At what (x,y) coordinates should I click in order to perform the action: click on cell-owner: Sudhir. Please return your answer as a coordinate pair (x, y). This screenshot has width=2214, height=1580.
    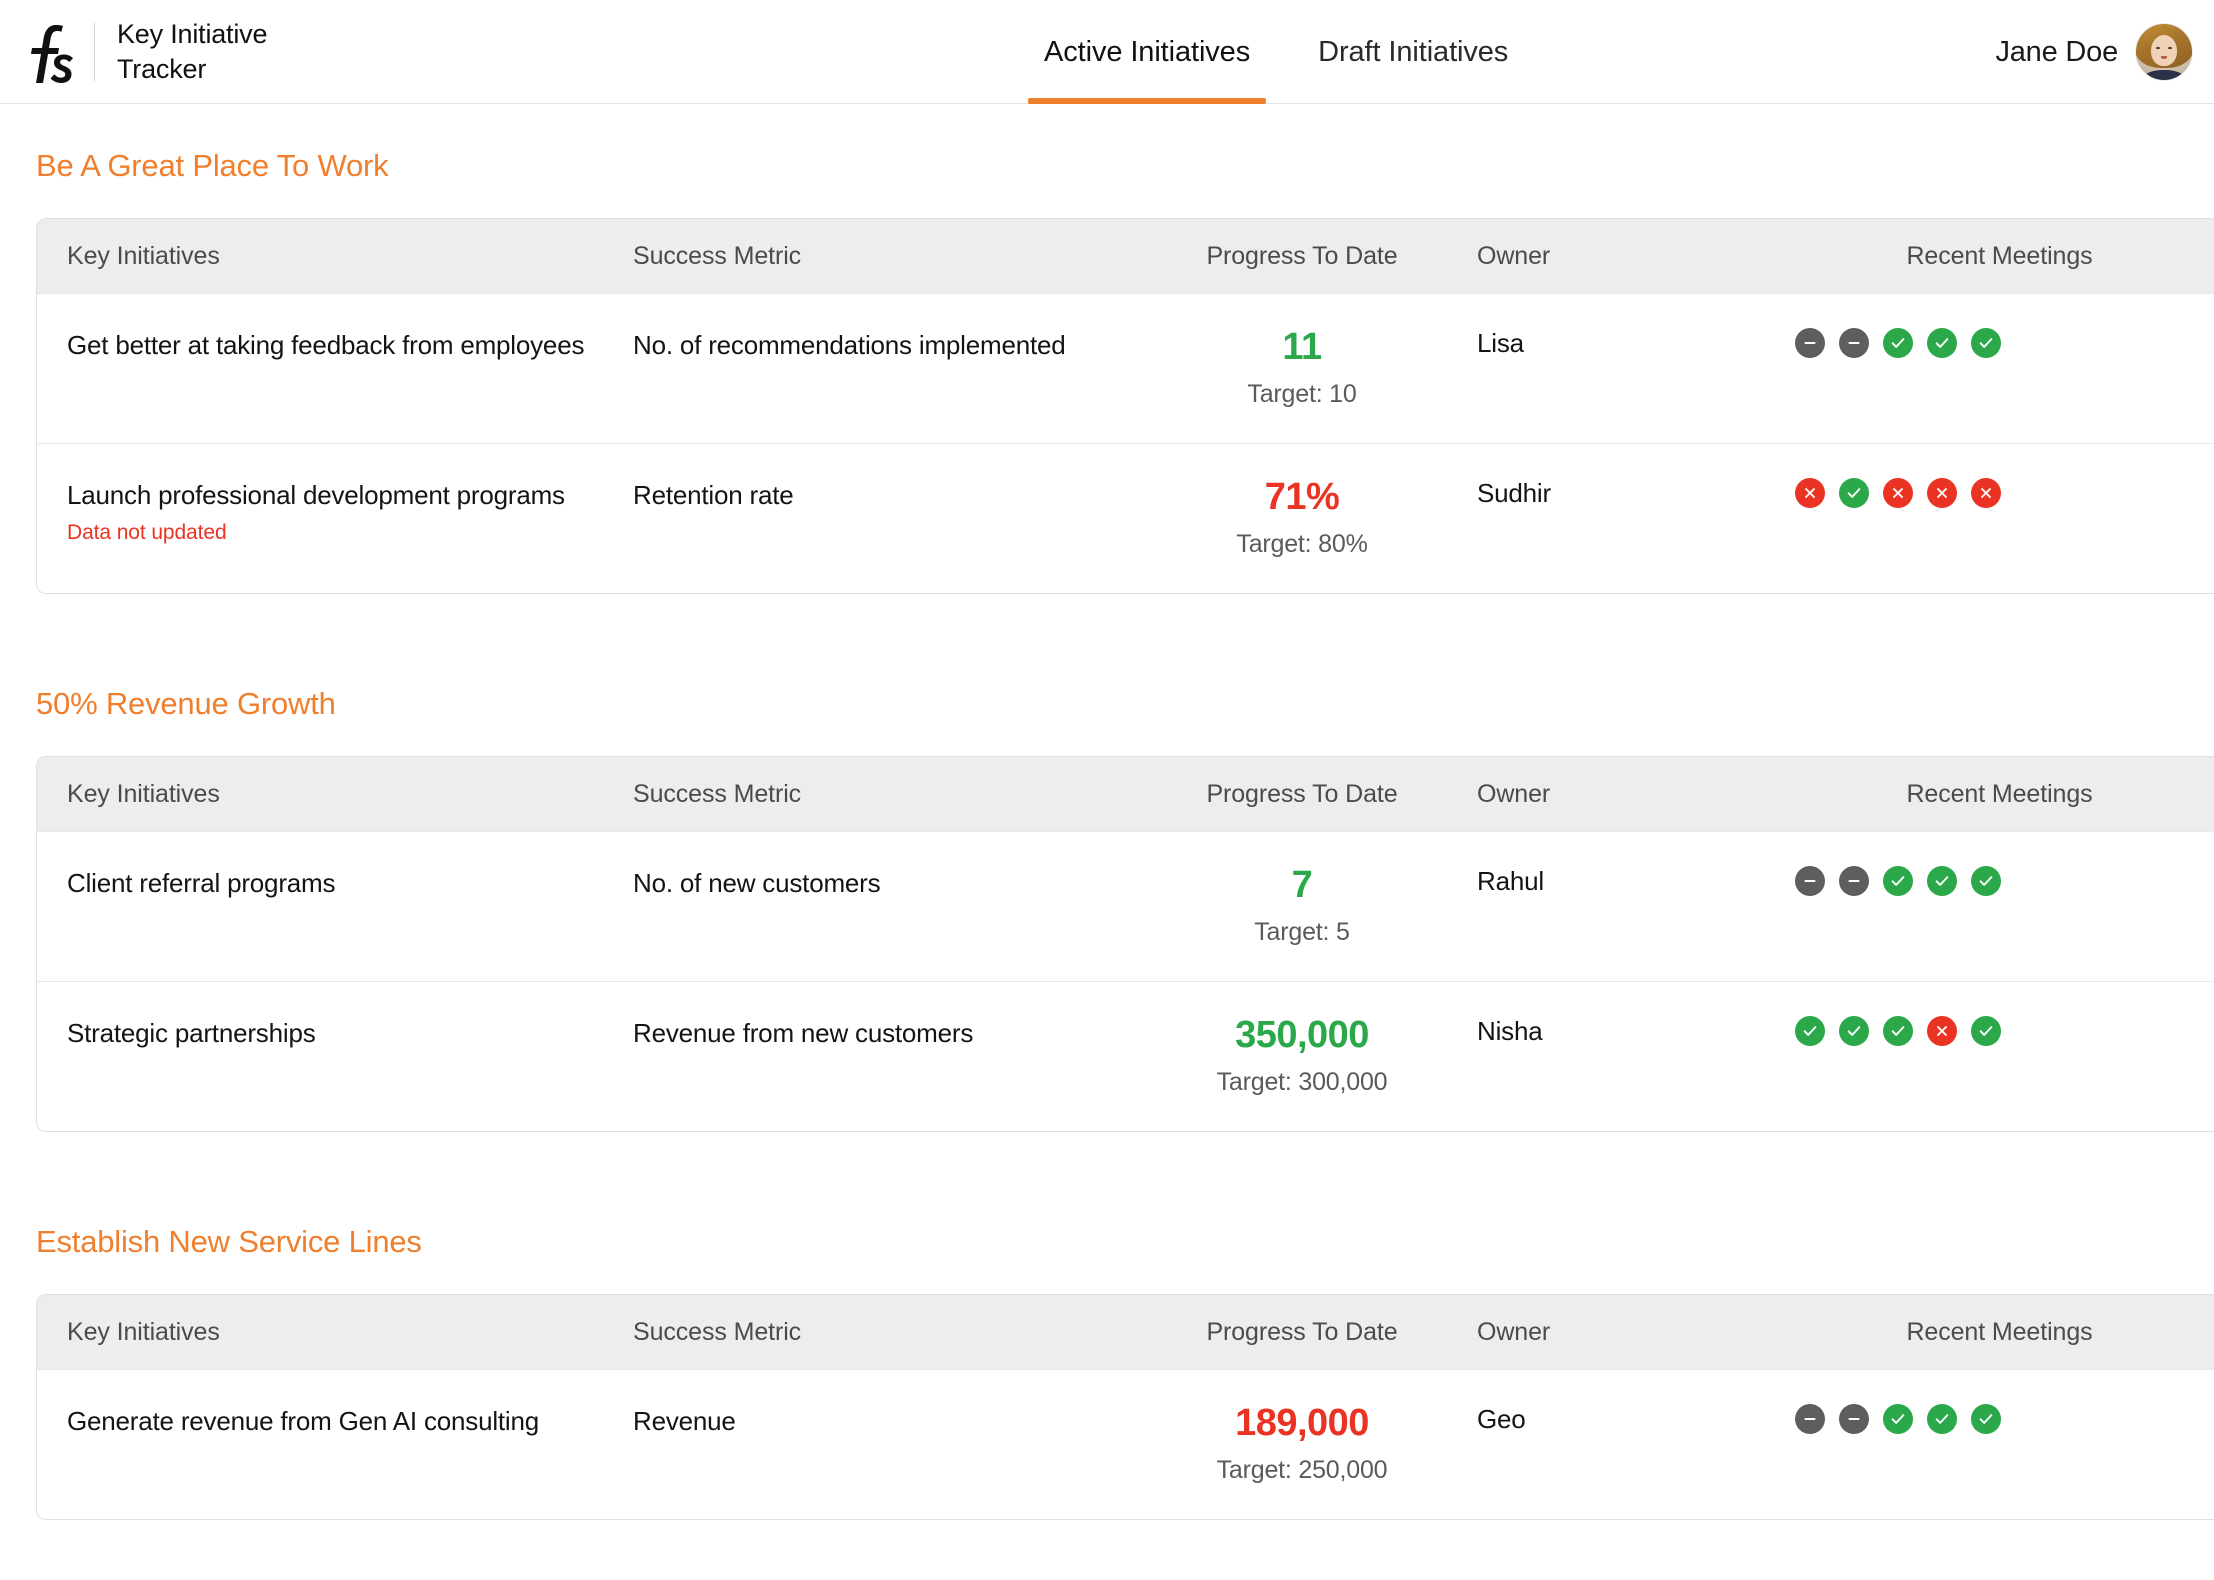
    Looking at the image, I should click on (1514, 493).